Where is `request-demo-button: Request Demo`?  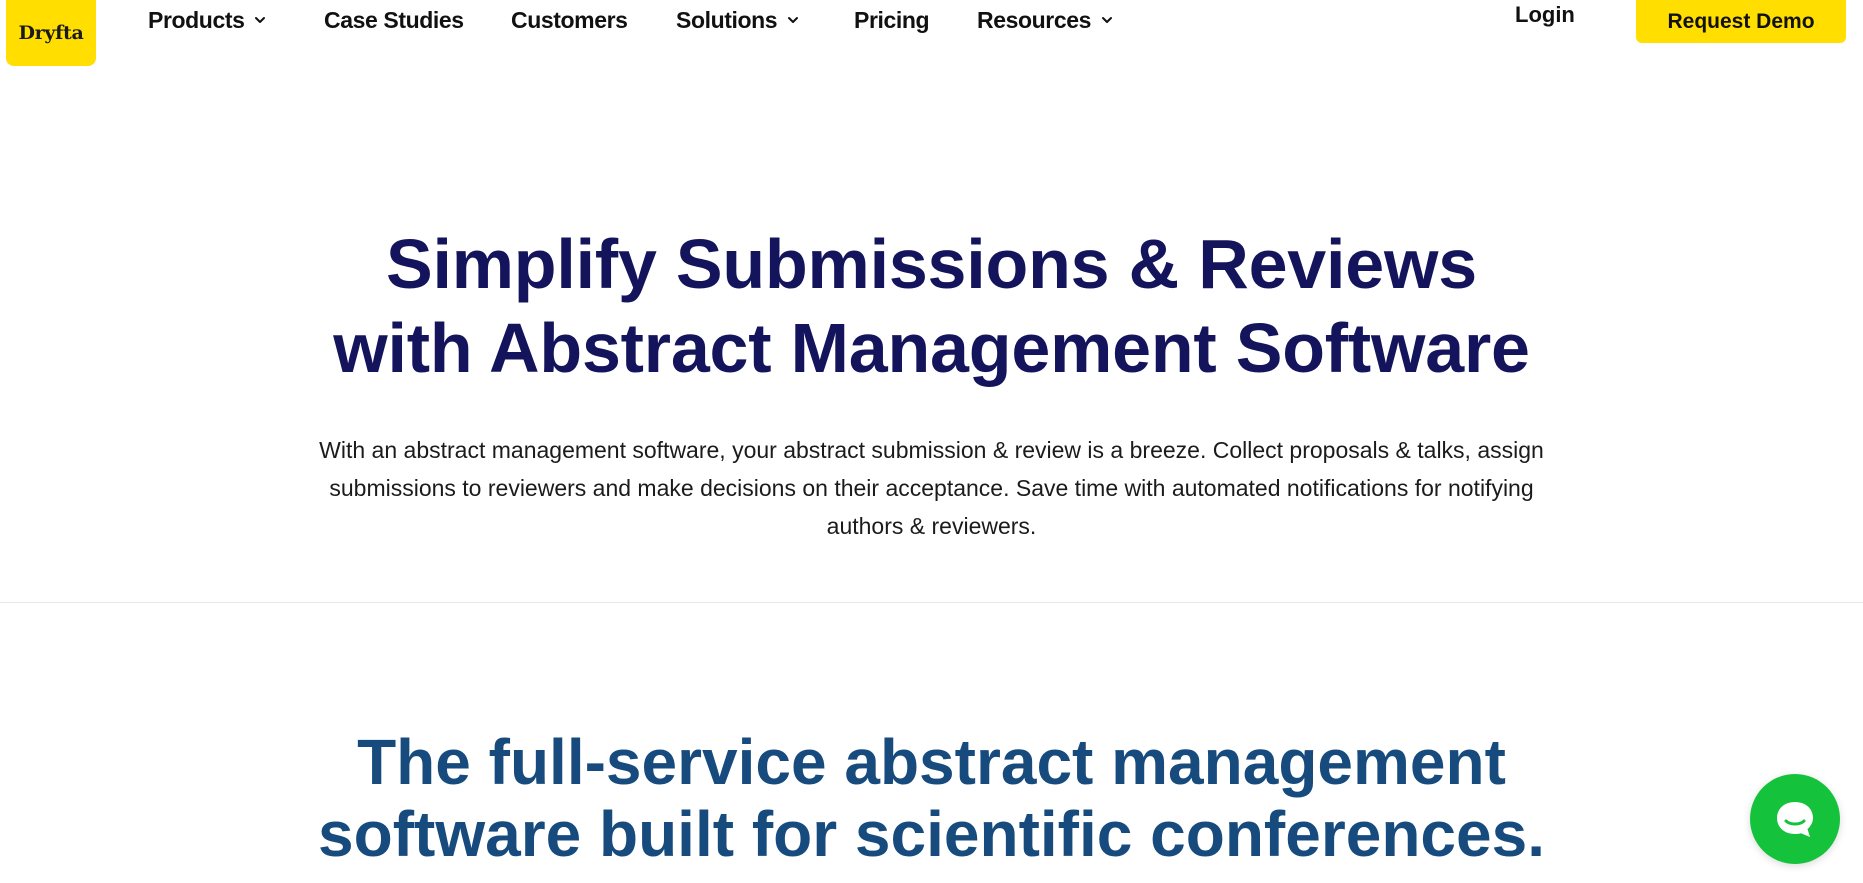 request-demo-button: Request Demo is located at coordinates (1741, 21).